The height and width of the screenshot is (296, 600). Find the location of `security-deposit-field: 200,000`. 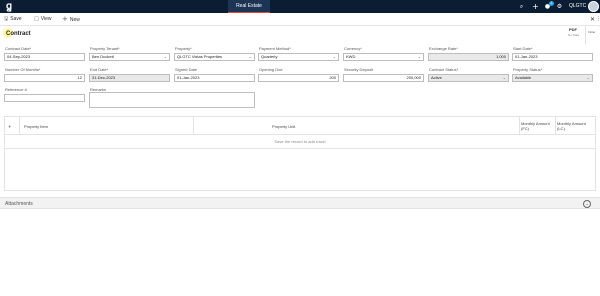

security-deposit-field: 200,000 is located at coordinates (383, 78).